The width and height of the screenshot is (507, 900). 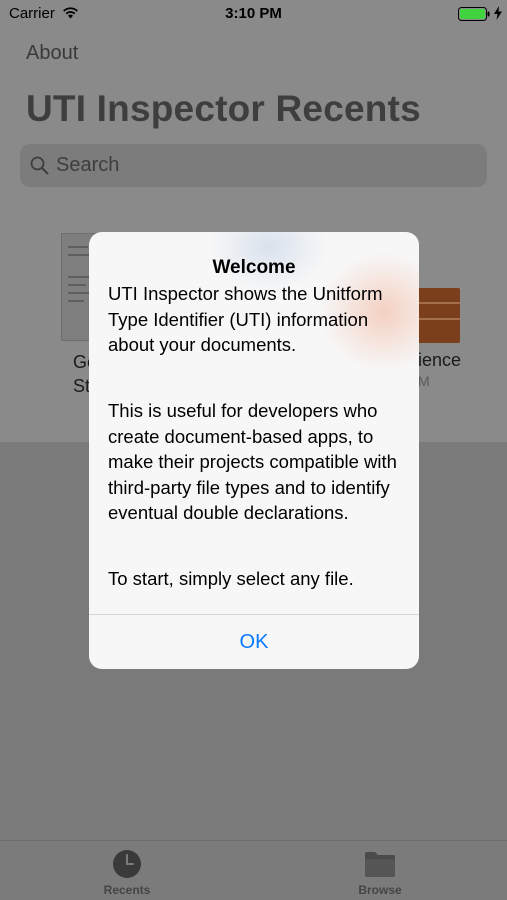 What do you see at coordinates (498, 13) in the screenshot?
I see `charging-bolt-icon` at bounding box center [498, 13].